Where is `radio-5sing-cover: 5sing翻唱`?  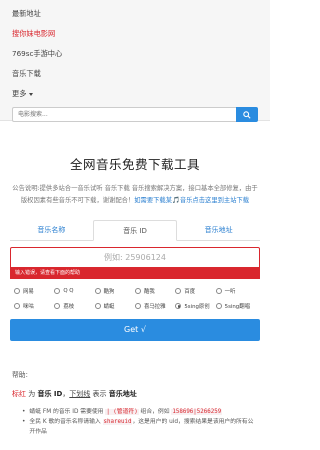 radio-5sing-cover: 5sing翻唱 is located at coordinates (235, 306).